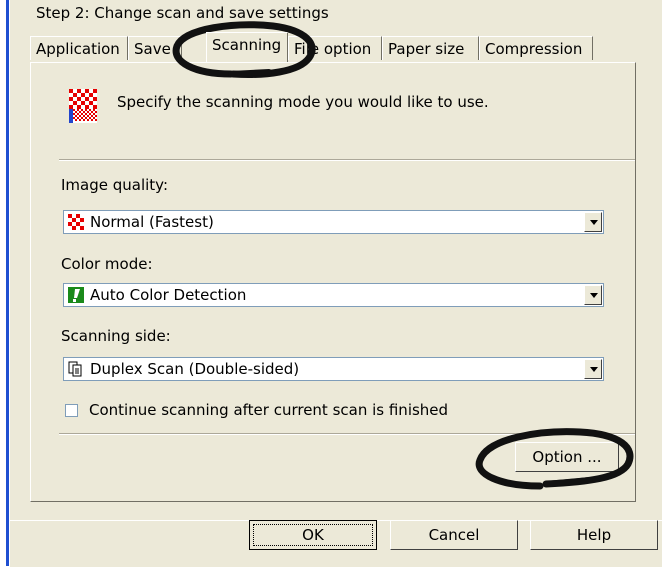 The width and height of the screenshot is (666, 567). I want to click on tab-compression: Compression, so click(536, 48).